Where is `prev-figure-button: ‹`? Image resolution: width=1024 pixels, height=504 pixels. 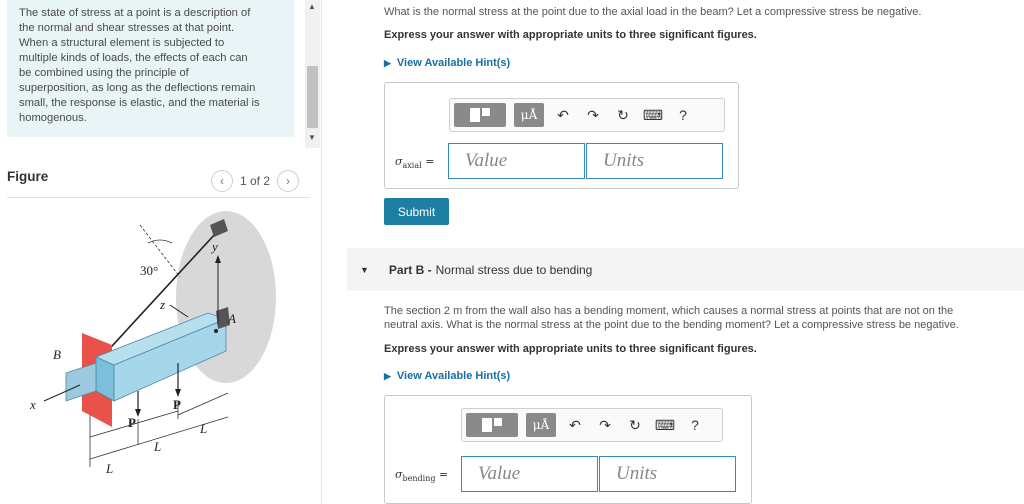
prev-figure-button: ‹ is located at coordinates (222, 181).